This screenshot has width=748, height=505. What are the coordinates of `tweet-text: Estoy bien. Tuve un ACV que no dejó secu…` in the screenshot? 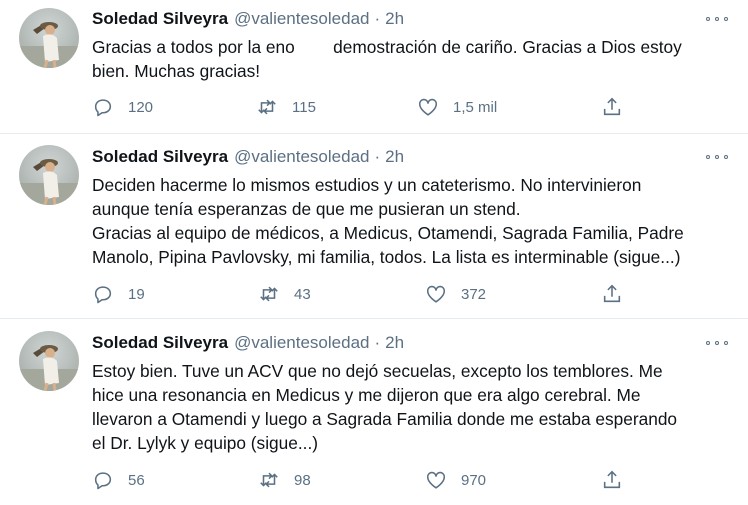 It's located at (385, 407).